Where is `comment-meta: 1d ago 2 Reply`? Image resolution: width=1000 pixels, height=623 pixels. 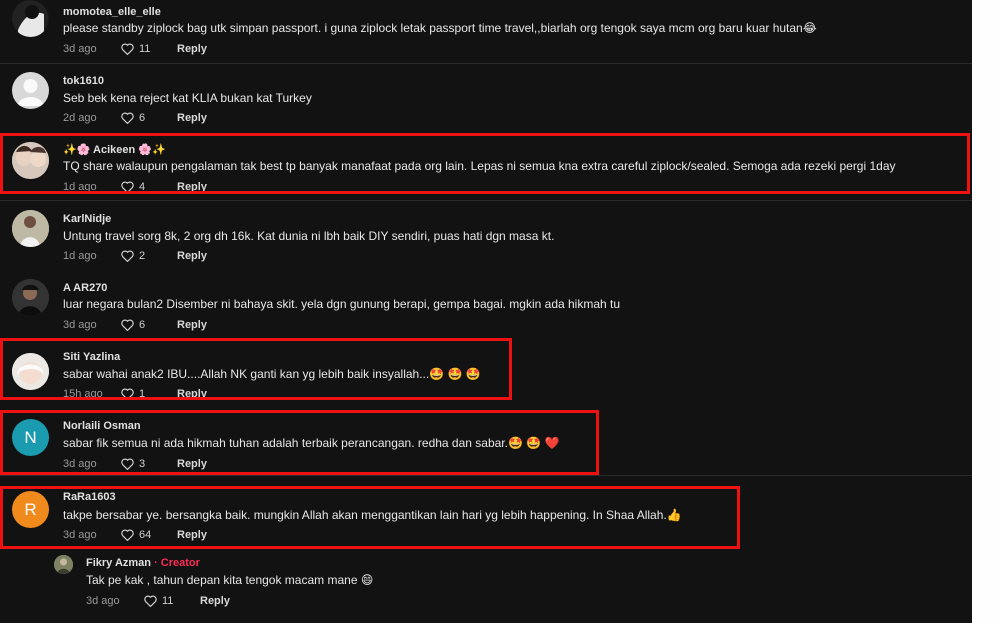 comment-meta: 1d ago 2 Reply is located at coordinates (135, 256).